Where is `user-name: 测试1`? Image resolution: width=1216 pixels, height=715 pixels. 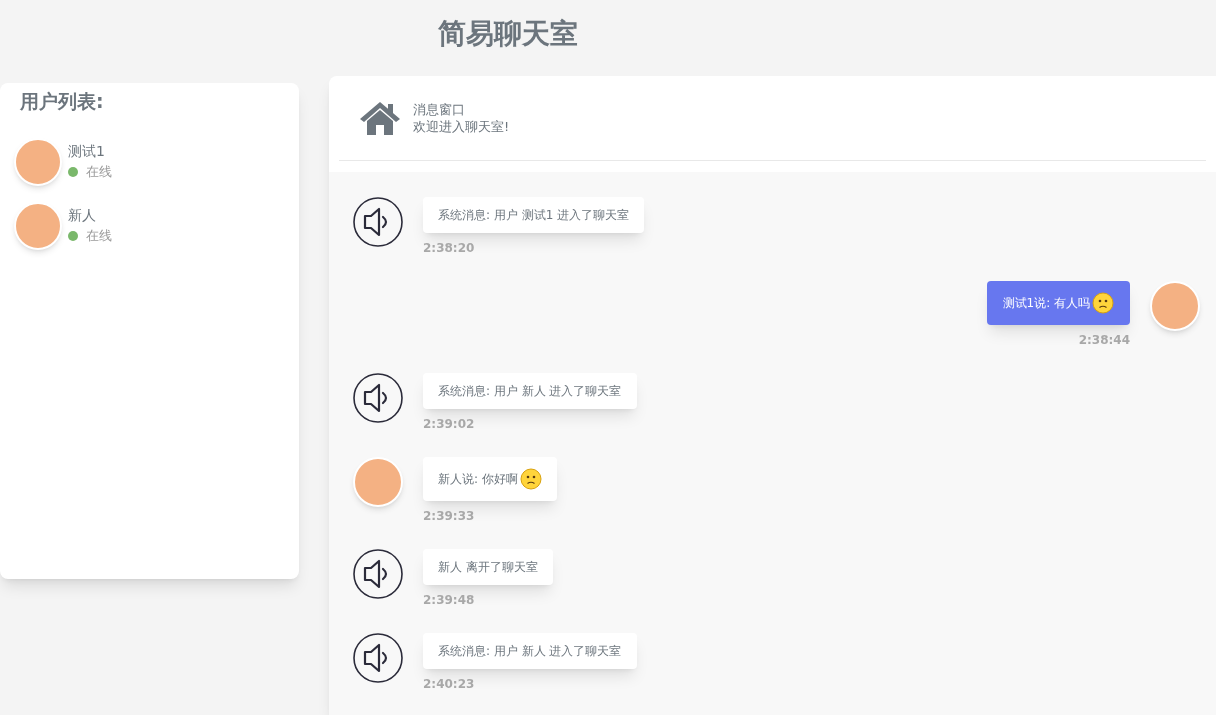
user-name: 测试1 is located at coordinates (87, 152).